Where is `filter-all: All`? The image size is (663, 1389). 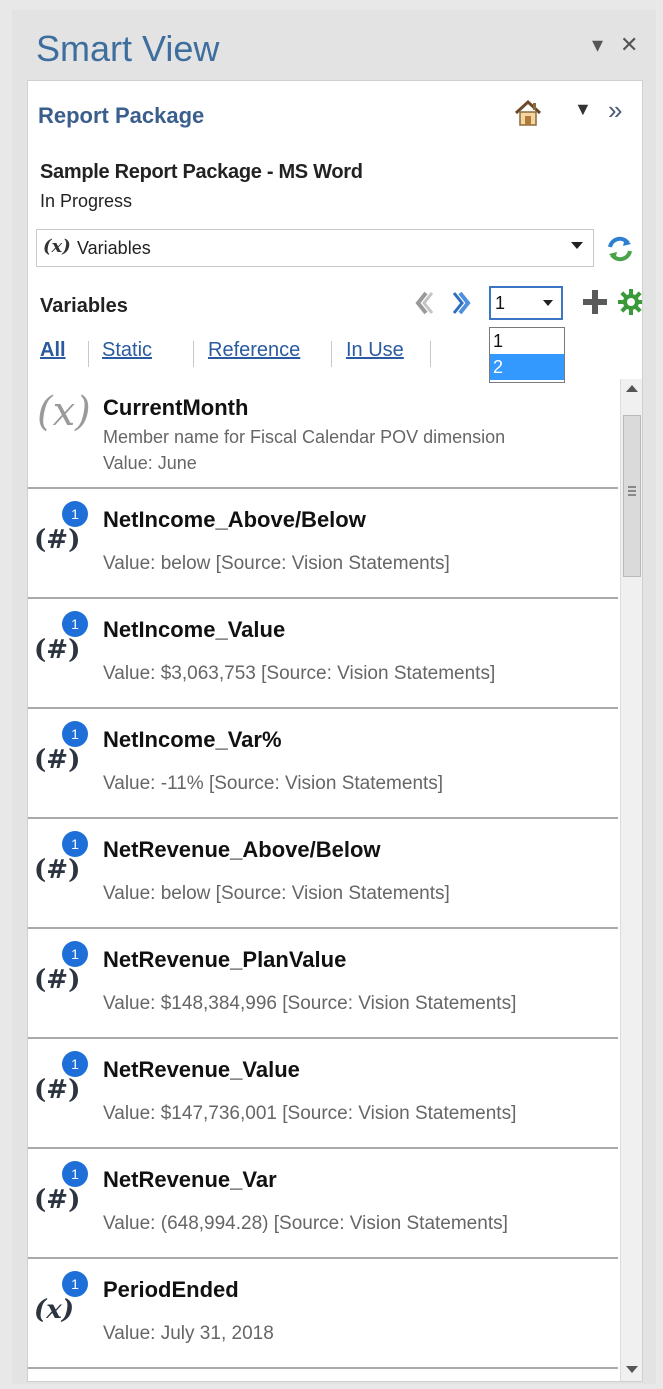
filter-all: All is located at coordinates (53, 350).